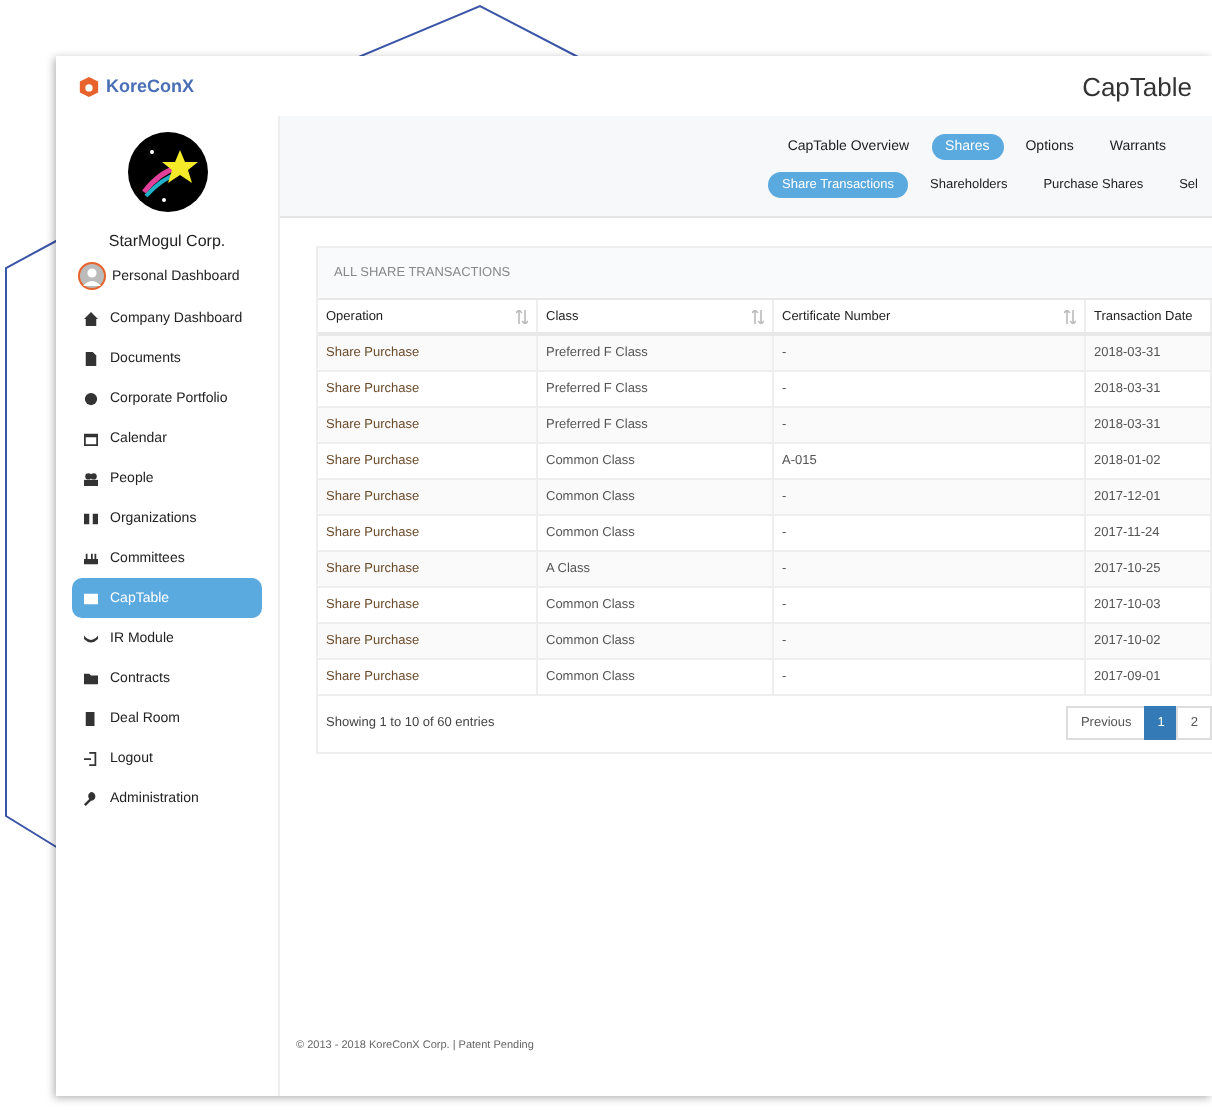  I want to click on grid-icon, so click(91, 518).